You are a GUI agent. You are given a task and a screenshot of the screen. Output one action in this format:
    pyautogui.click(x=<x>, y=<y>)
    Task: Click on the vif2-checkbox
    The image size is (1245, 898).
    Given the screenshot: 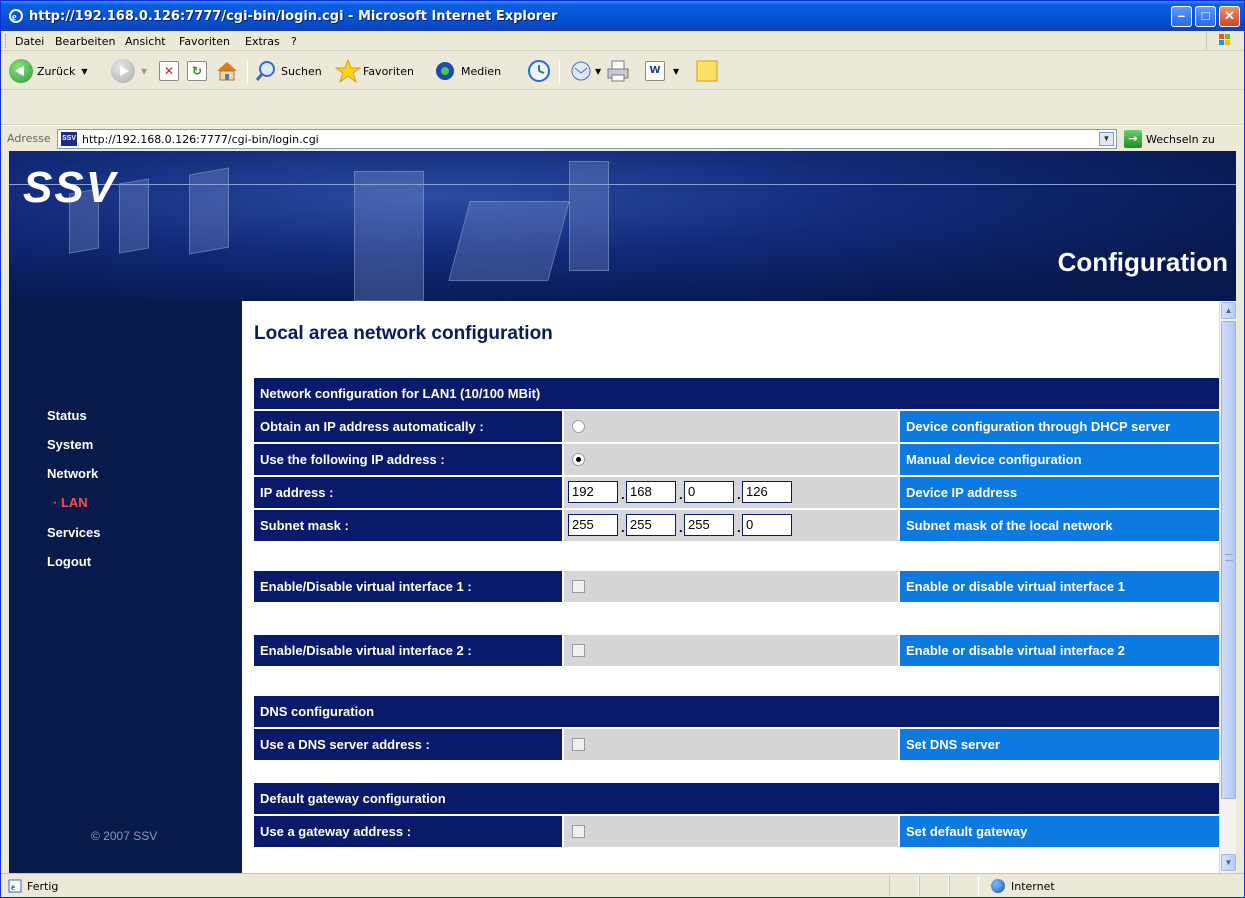 What is the action you would take?
    pyautogui.click(x=578, y=650)
    